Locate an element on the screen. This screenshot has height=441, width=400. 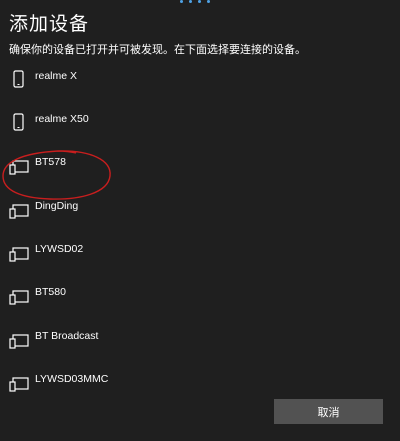
cancel-button: 取消 is located at coordinates (328, 411).